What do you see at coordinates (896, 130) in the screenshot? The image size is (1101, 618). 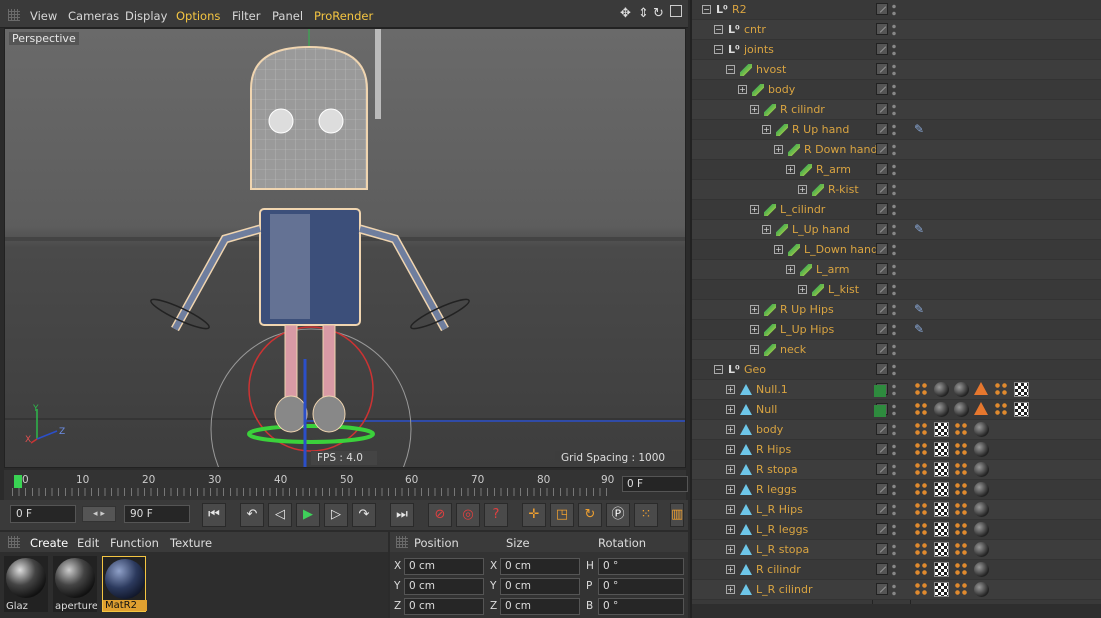 I see `object-row: + R Up hand ✎` at bounding box center [896, 130].